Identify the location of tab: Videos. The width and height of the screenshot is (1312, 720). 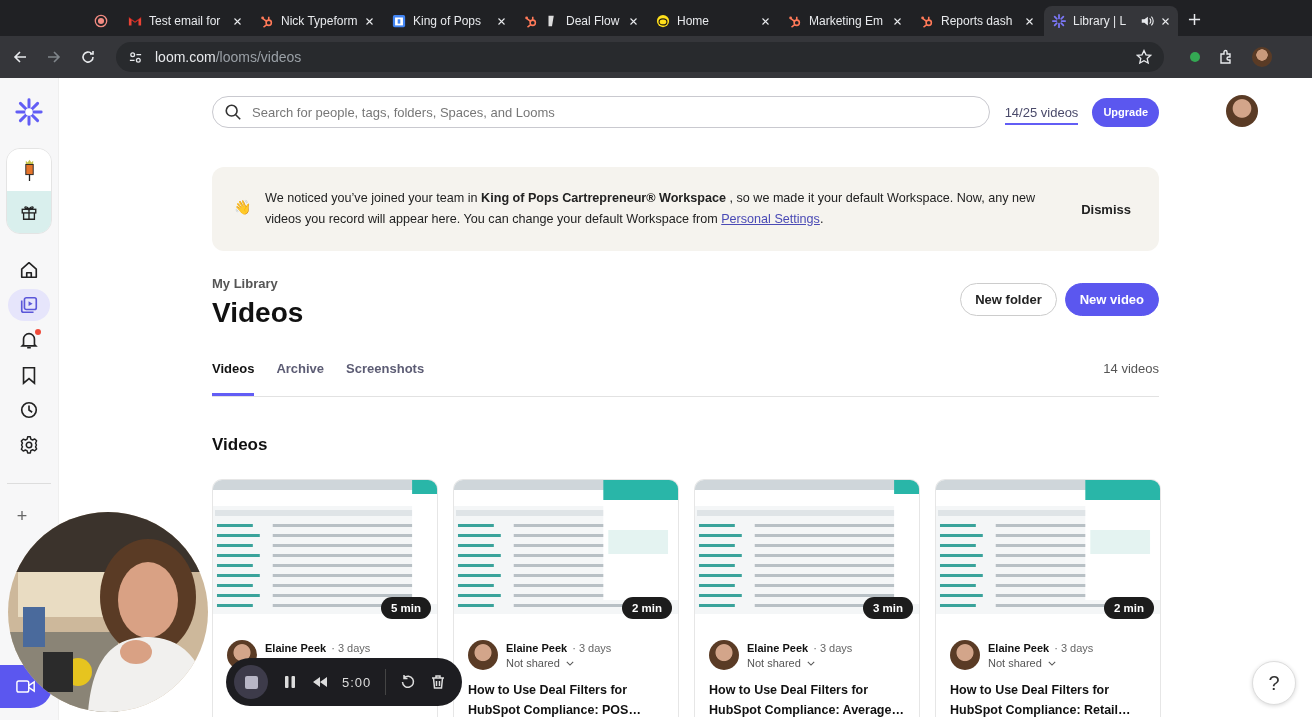
(233, 378).